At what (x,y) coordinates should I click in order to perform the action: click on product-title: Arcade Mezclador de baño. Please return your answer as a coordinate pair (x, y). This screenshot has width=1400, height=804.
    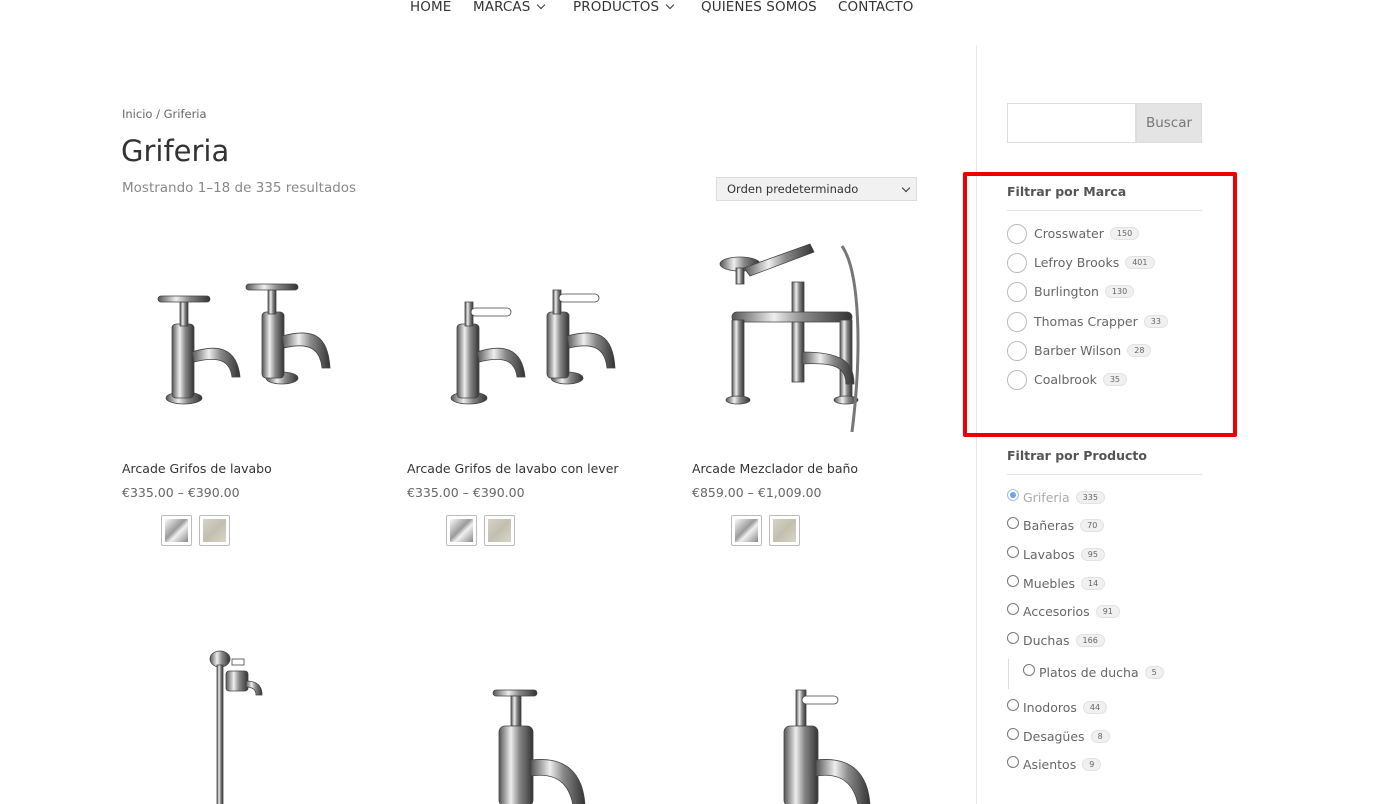
    Looking at the image, I should click on (775, 468).